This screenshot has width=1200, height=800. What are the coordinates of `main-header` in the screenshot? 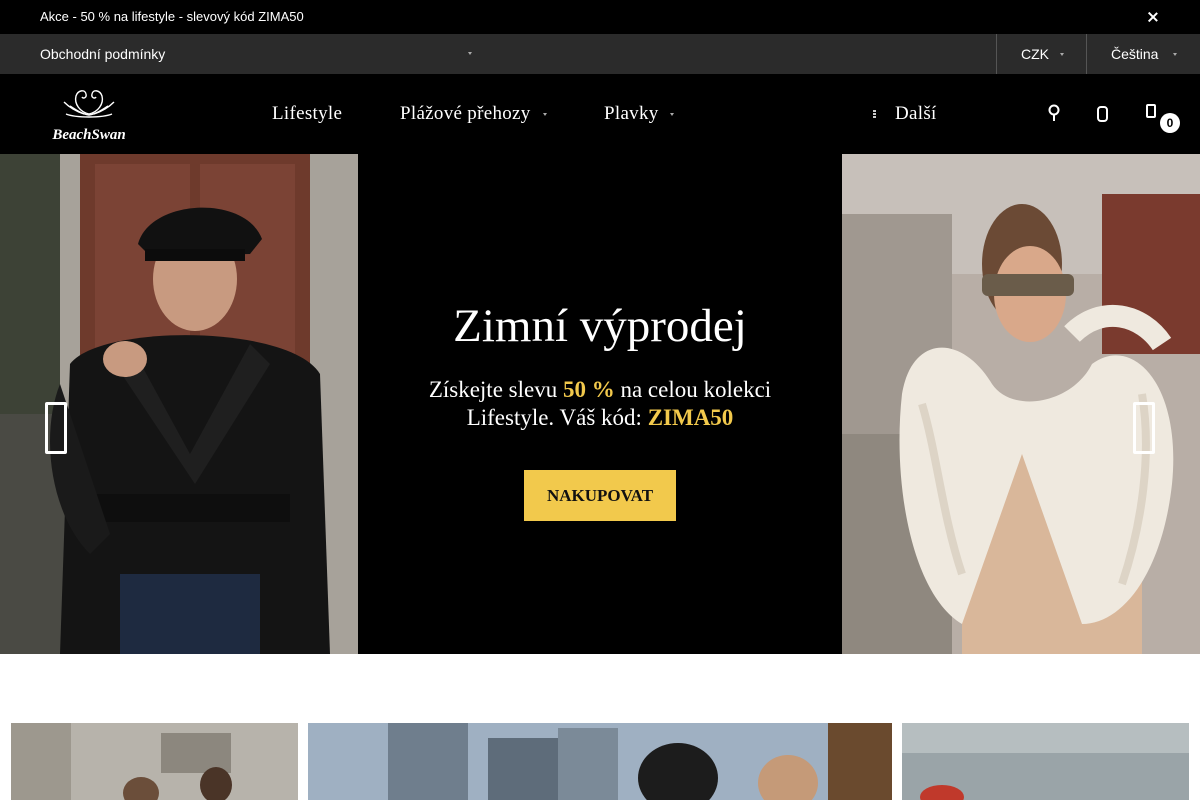 It's located at (600, 114).